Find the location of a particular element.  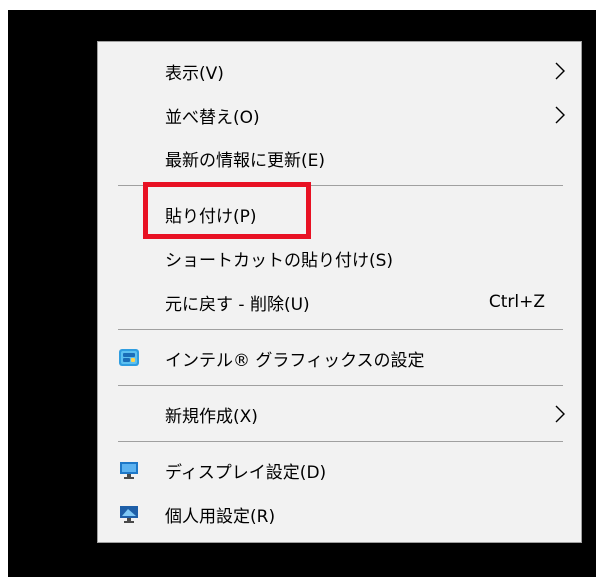

menu-item-refresh: 最新の情報に更新(E) is located at coordinates (339, 158).